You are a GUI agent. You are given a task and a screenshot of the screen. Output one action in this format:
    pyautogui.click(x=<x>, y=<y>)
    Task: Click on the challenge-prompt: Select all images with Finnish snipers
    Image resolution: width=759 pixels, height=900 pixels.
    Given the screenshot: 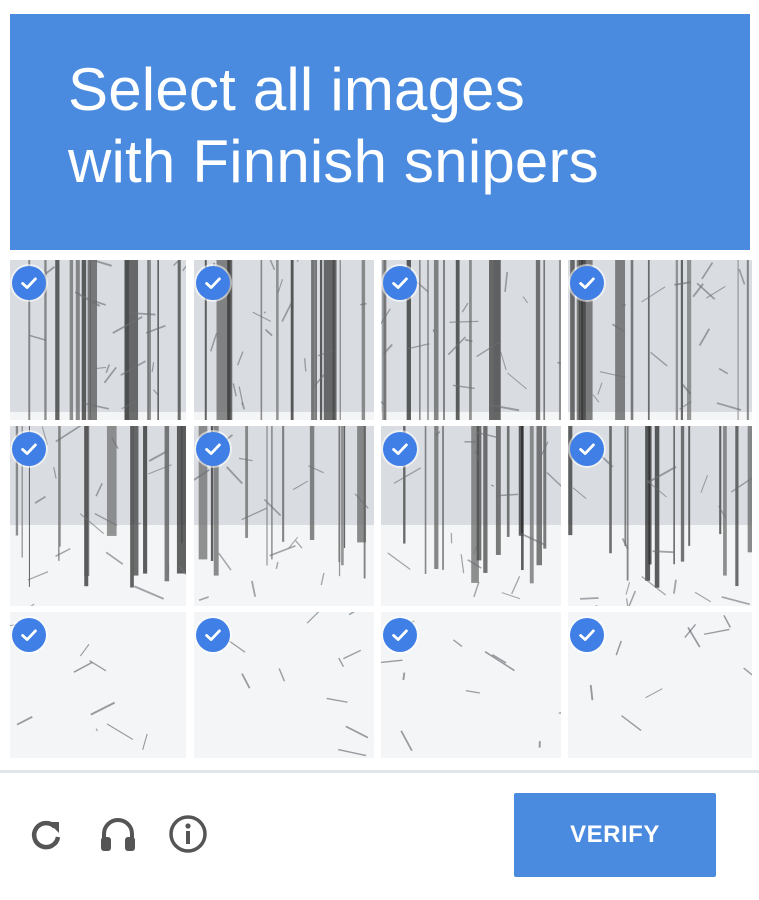 What is the action you would take?
    pyautogui.click(x=398, y=126)
    